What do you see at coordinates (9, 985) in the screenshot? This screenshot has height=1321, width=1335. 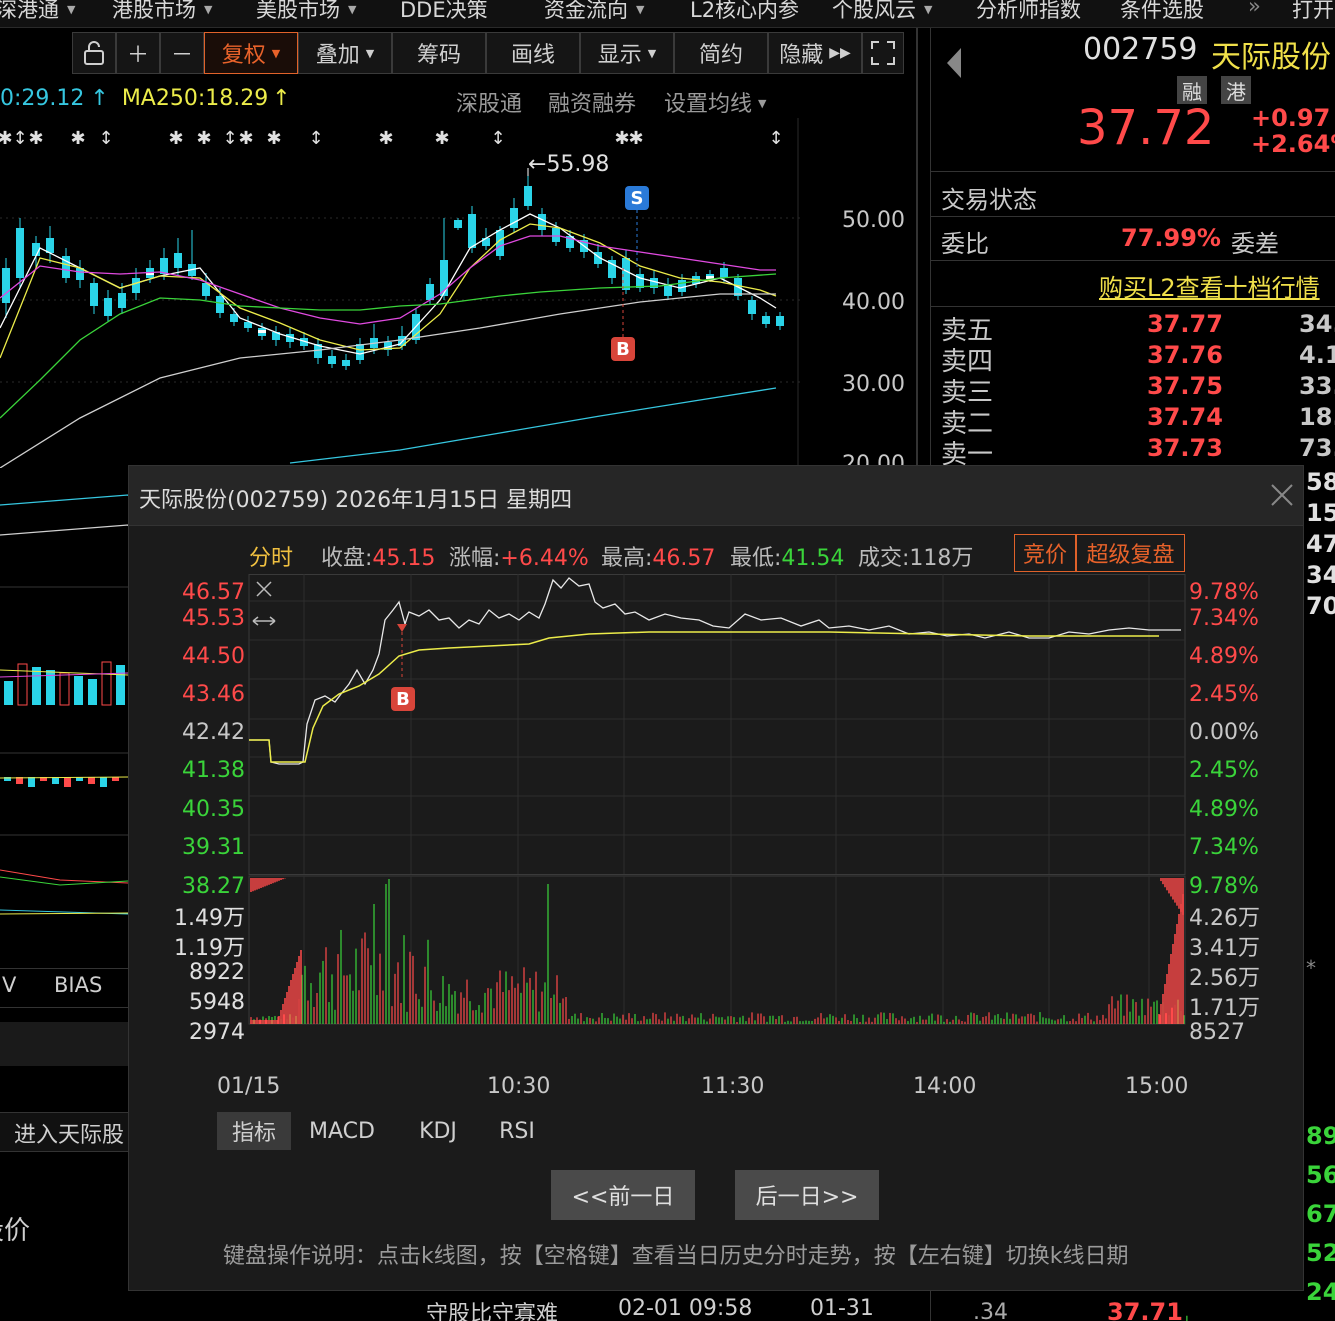 I see `tab-v: V` at bounding box center [9, 985].